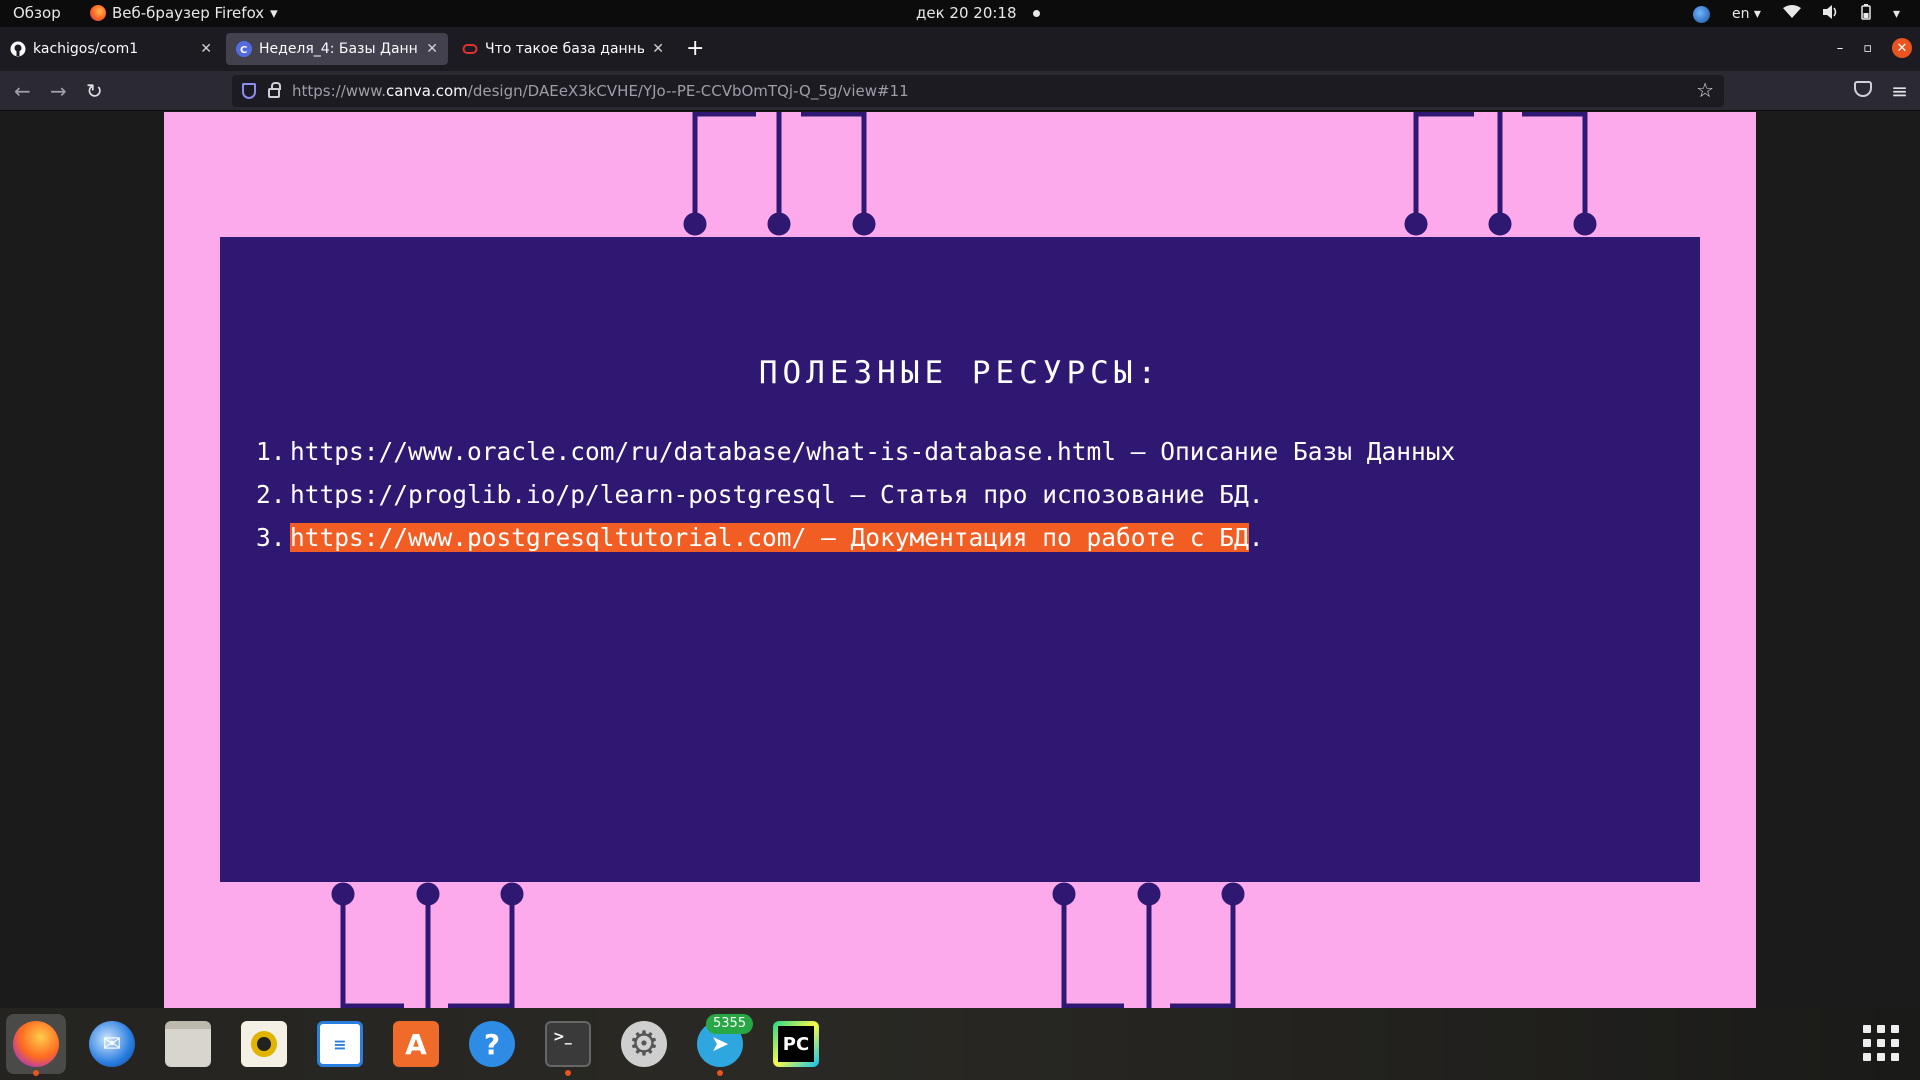 The width and height of the screenshot is (1920, 1080). I want to click on canva-icon: C, so click(244, 49).